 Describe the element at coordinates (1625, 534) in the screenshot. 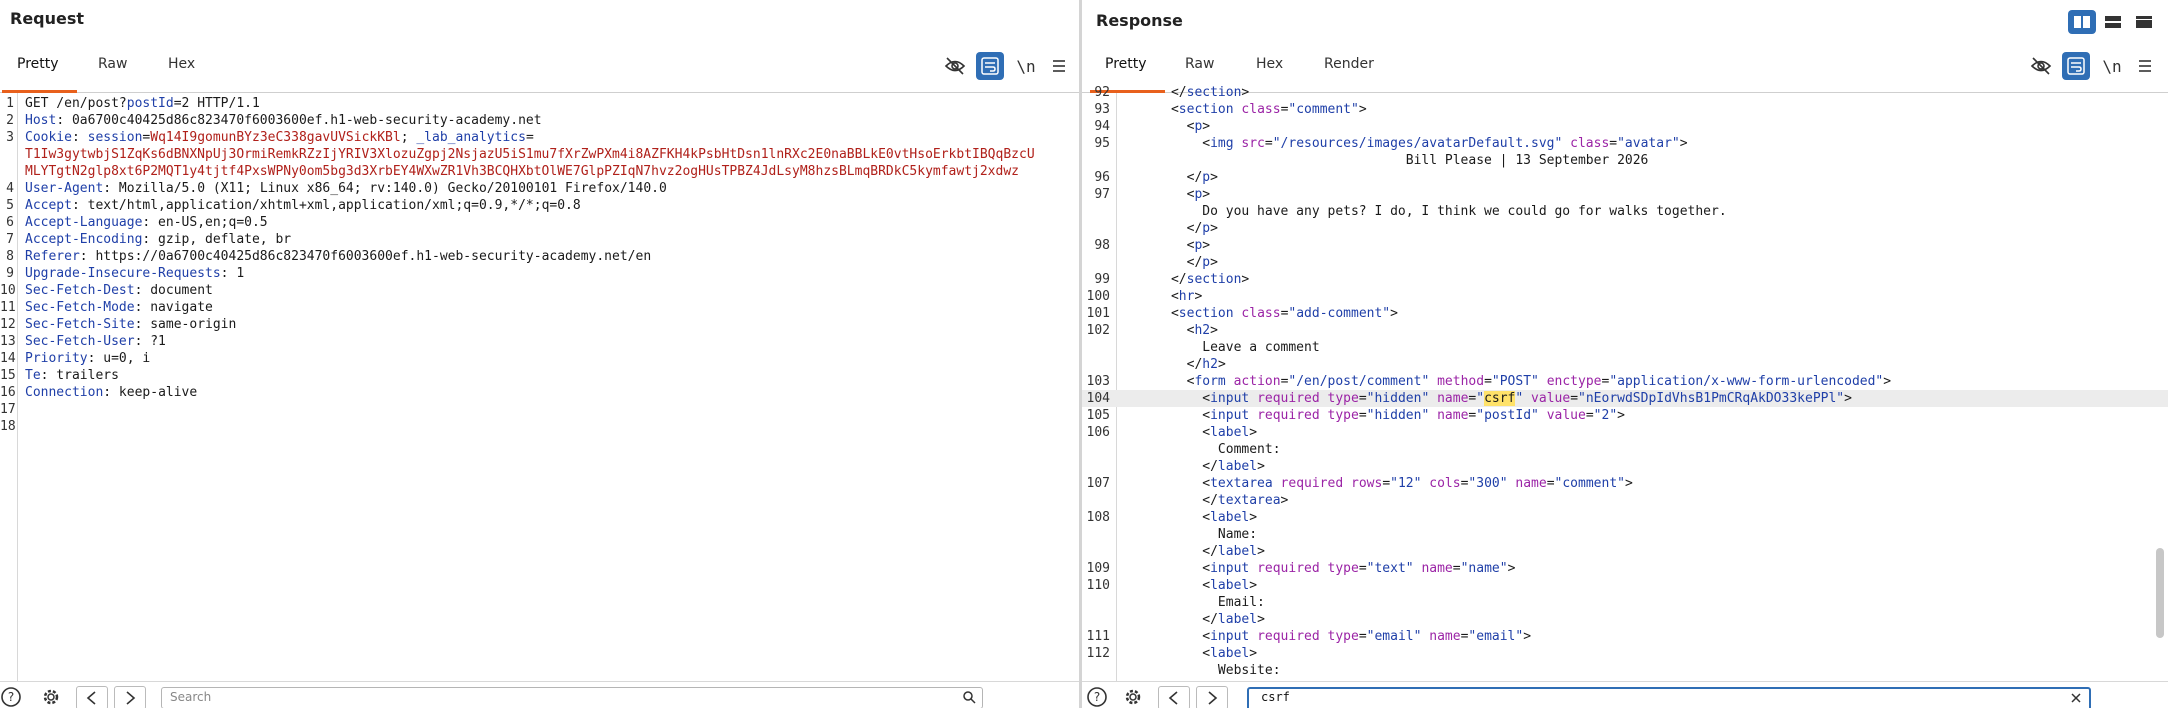

I see `code-line: Name:` at that location.